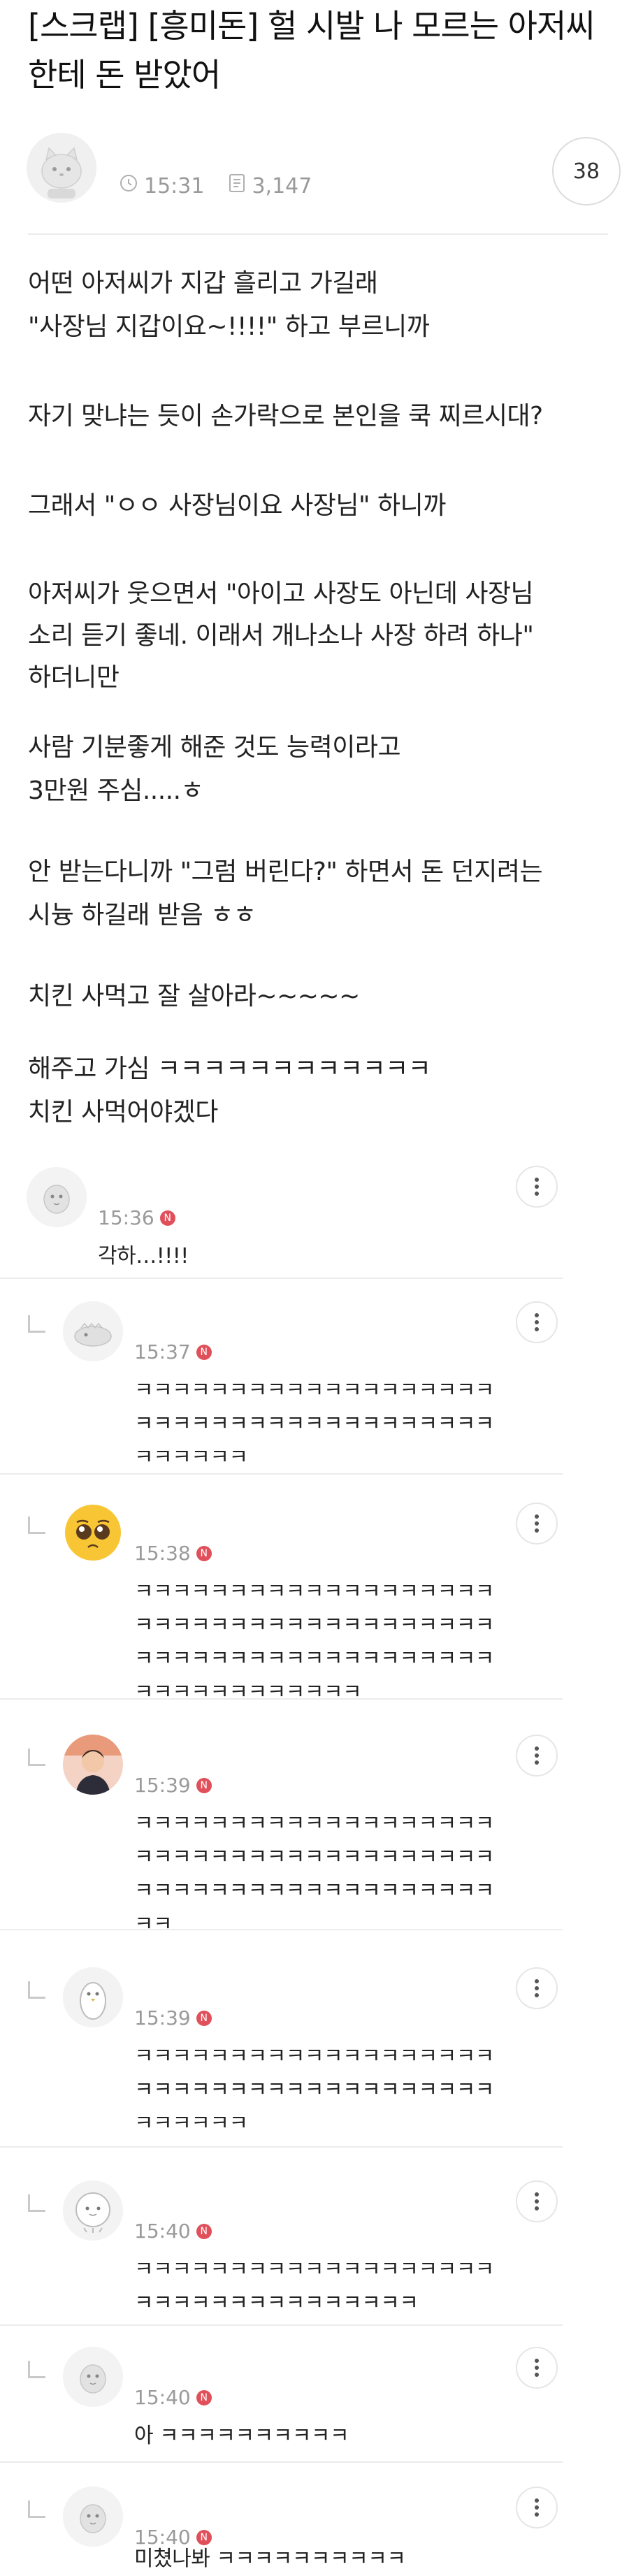 This screenshot has height=2576, width=636. Describe the element at coordinates (285, 416) in the screenshot. I see `post-body-line: 자기 맞냐는 듯이 손가락으로 본인을 쿡 찌르시대?` at that location.